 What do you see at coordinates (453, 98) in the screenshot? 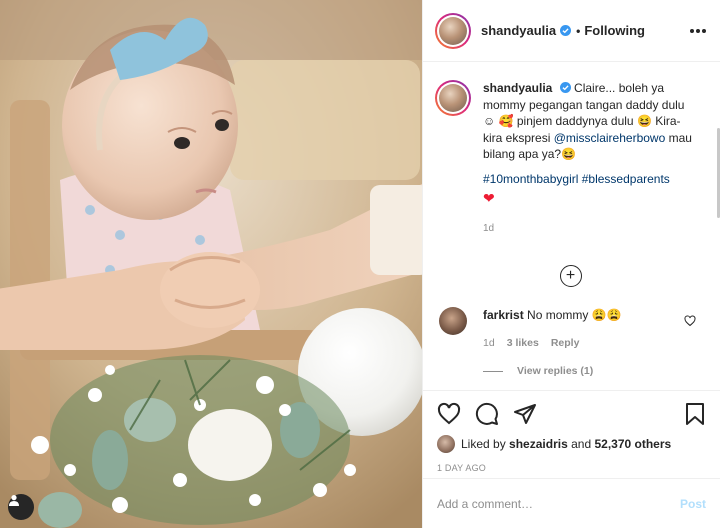
I see `caption-avatar` at bounding box center [453, 98].